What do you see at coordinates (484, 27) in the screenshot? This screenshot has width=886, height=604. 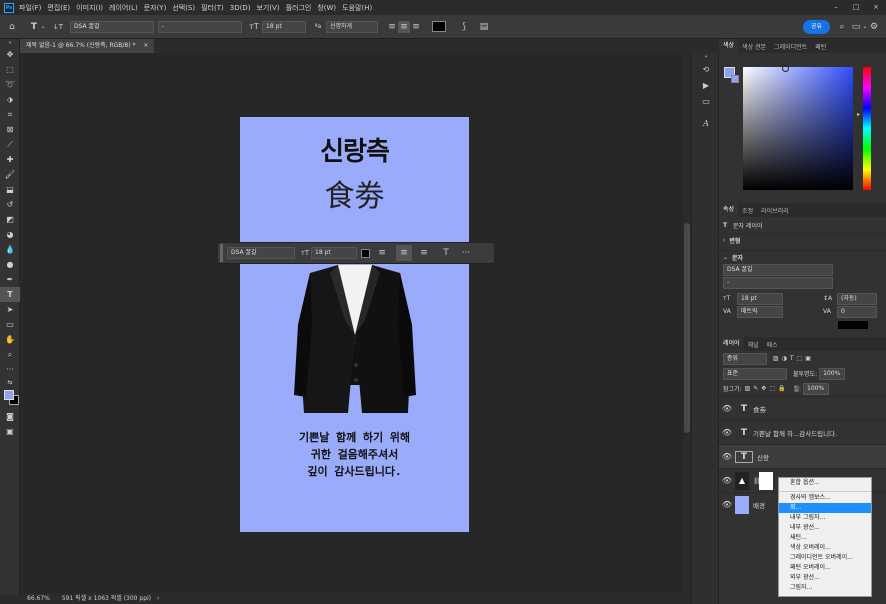 I see `character-panel-icon: ▤` at bounding box center [484, 27].